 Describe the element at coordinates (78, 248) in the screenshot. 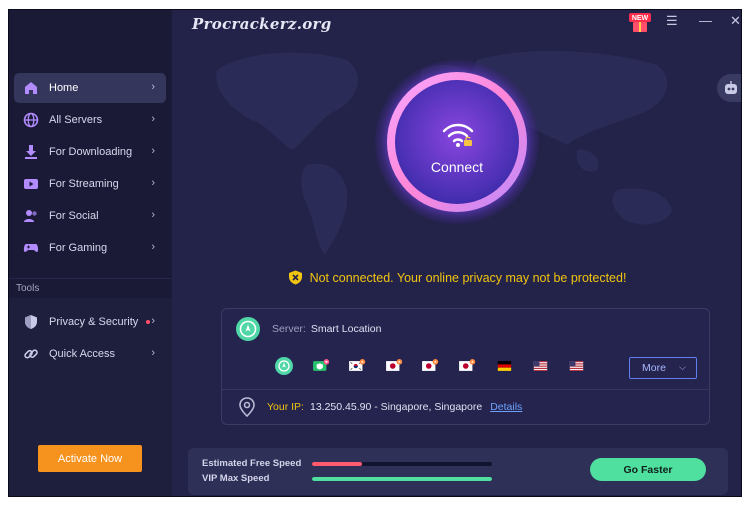

I see `sidebar-item-label: For Gaming` at that location.